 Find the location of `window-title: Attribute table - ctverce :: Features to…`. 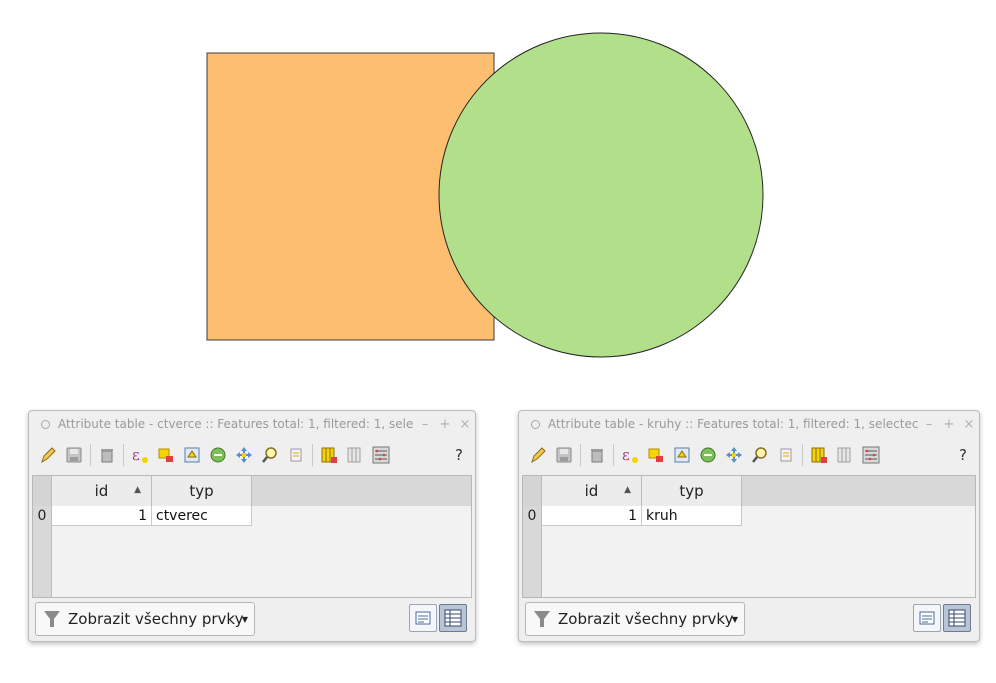

window-title: Attribute table - ctverce :: Features to… is located at coordinates (236, 424).